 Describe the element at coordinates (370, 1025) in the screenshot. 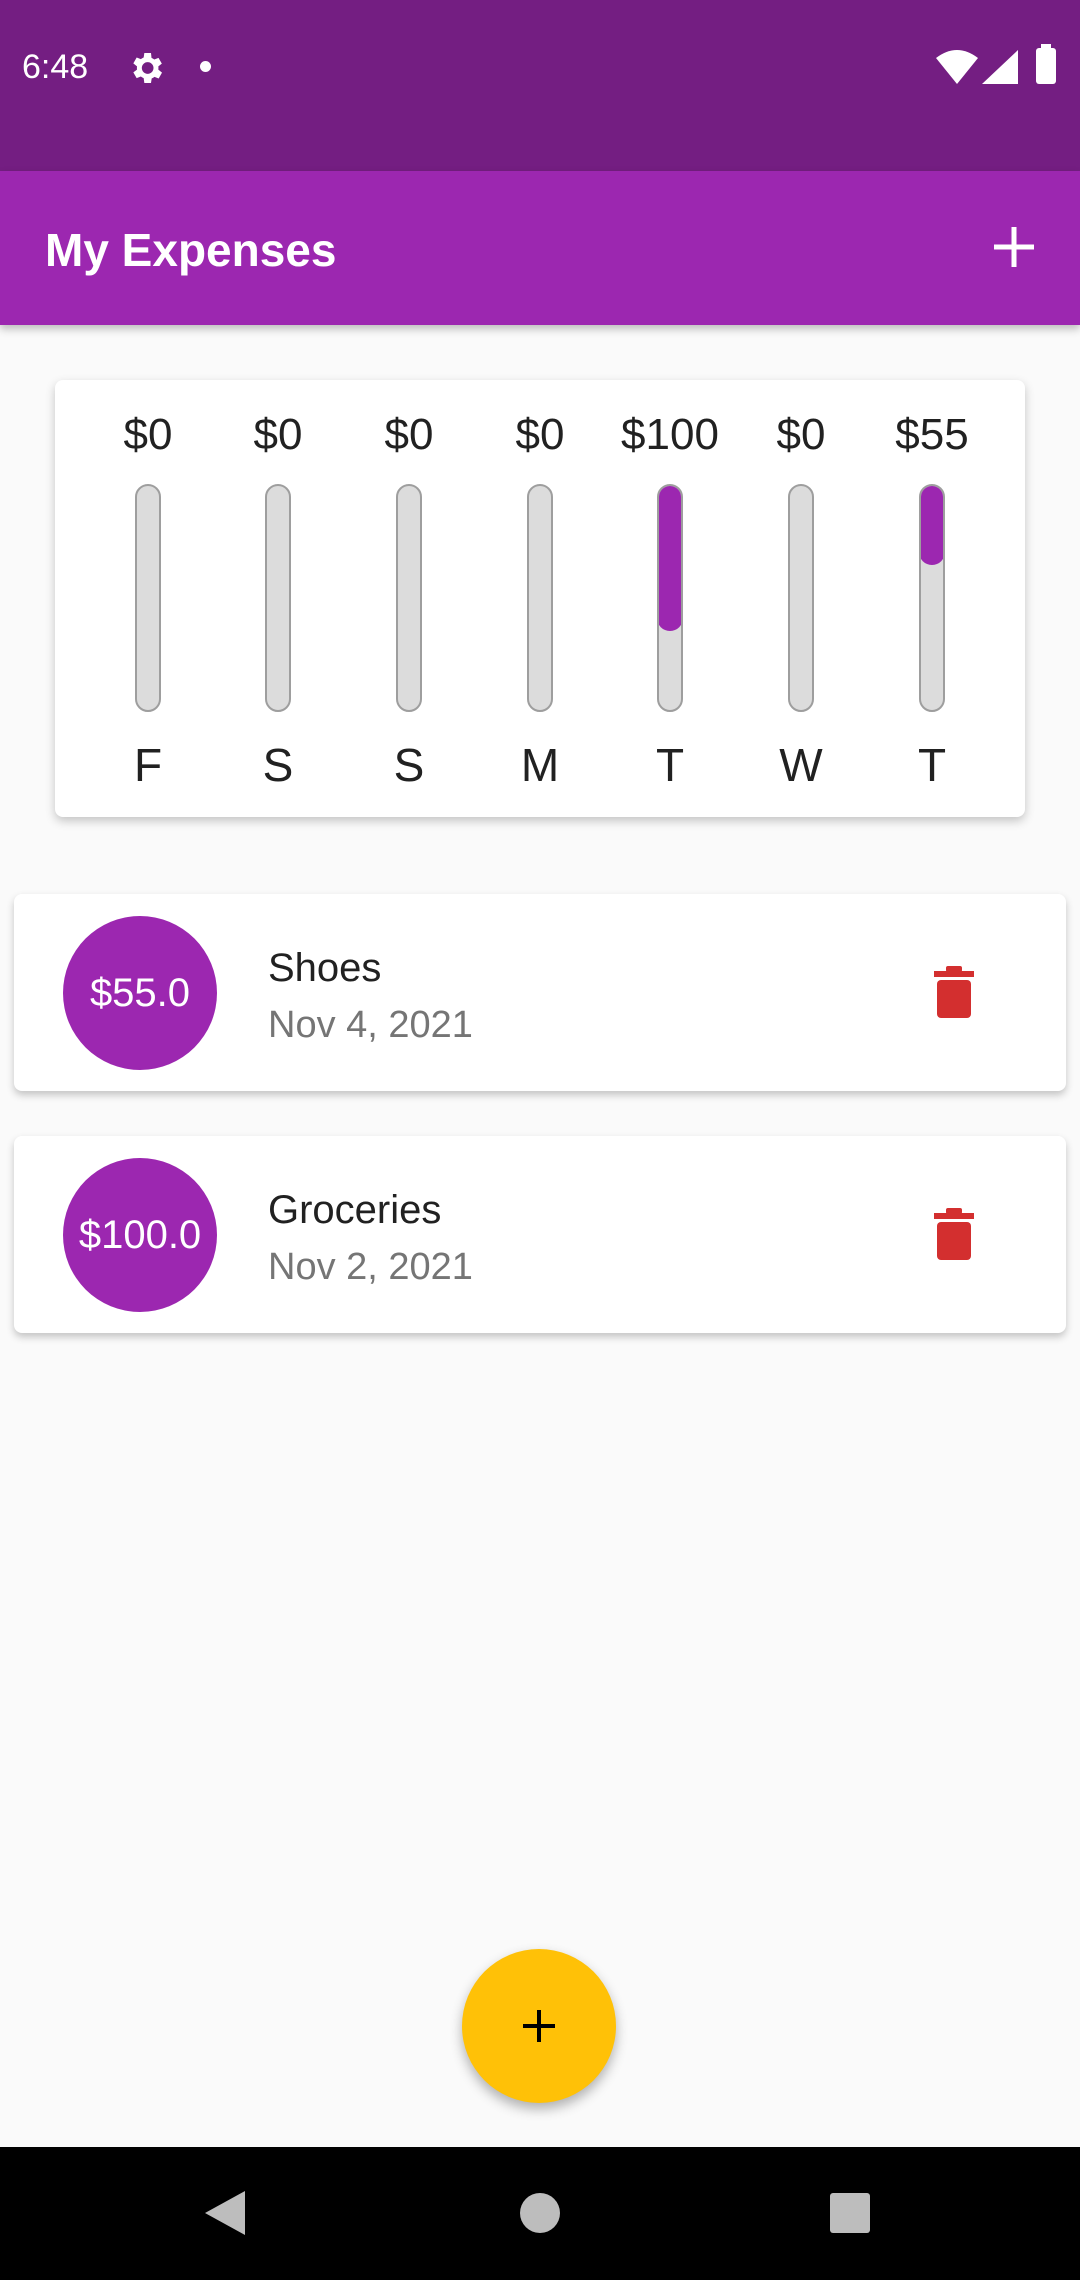

I see `transaction-date: Nov 4, 2021` at that location.